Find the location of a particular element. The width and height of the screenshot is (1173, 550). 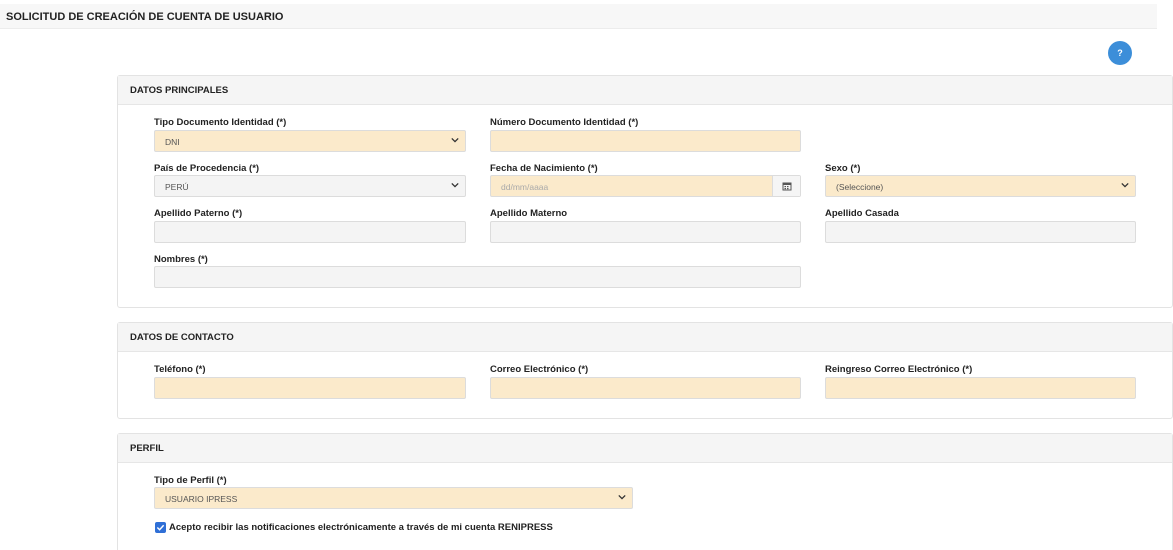

telefono-input is located at coordinates (310, 388).